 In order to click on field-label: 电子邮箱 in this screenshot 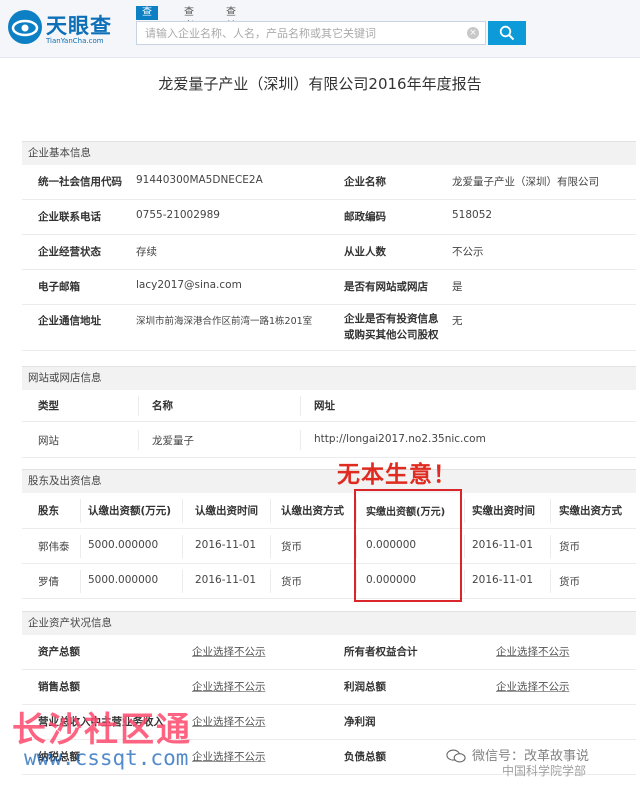, I will do `click(59, 287)`.